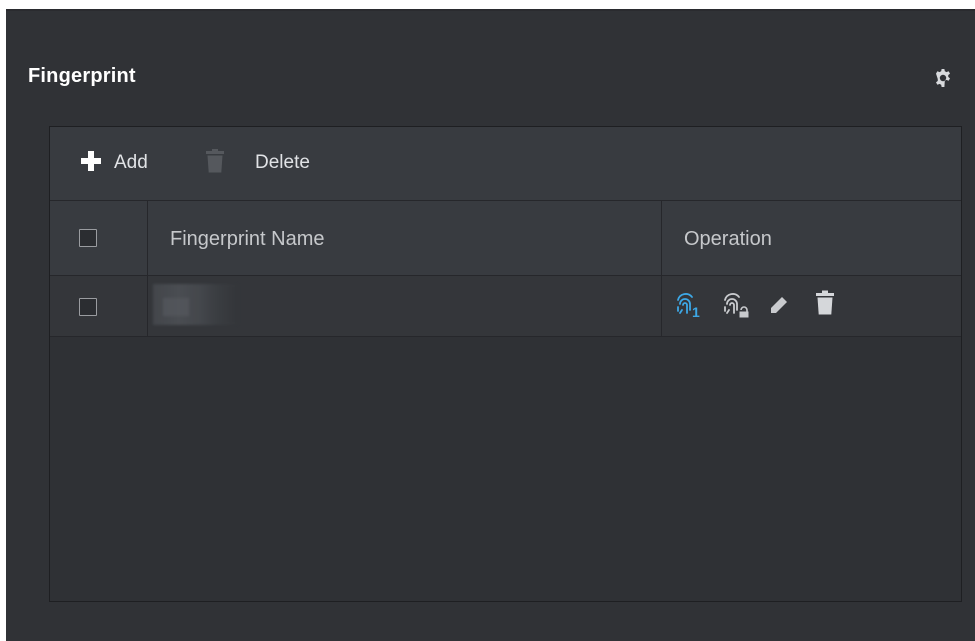  I want to click on select-all-checkbox, so click(88, 238).